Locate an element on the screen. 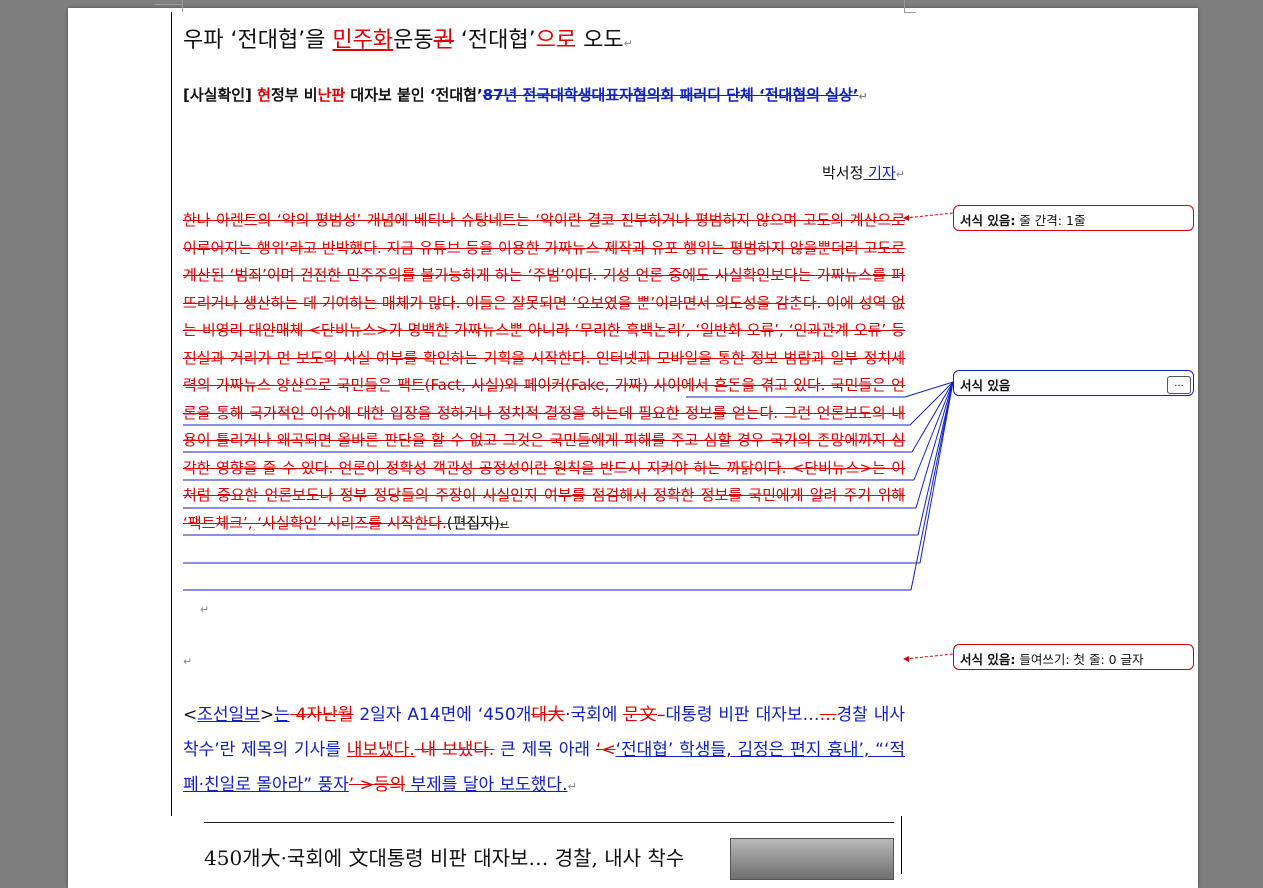 Image resolution: width=1263 pixels, height=888 pixels. title-inserted-euro: 으로 is located at coordinates (556, 40).